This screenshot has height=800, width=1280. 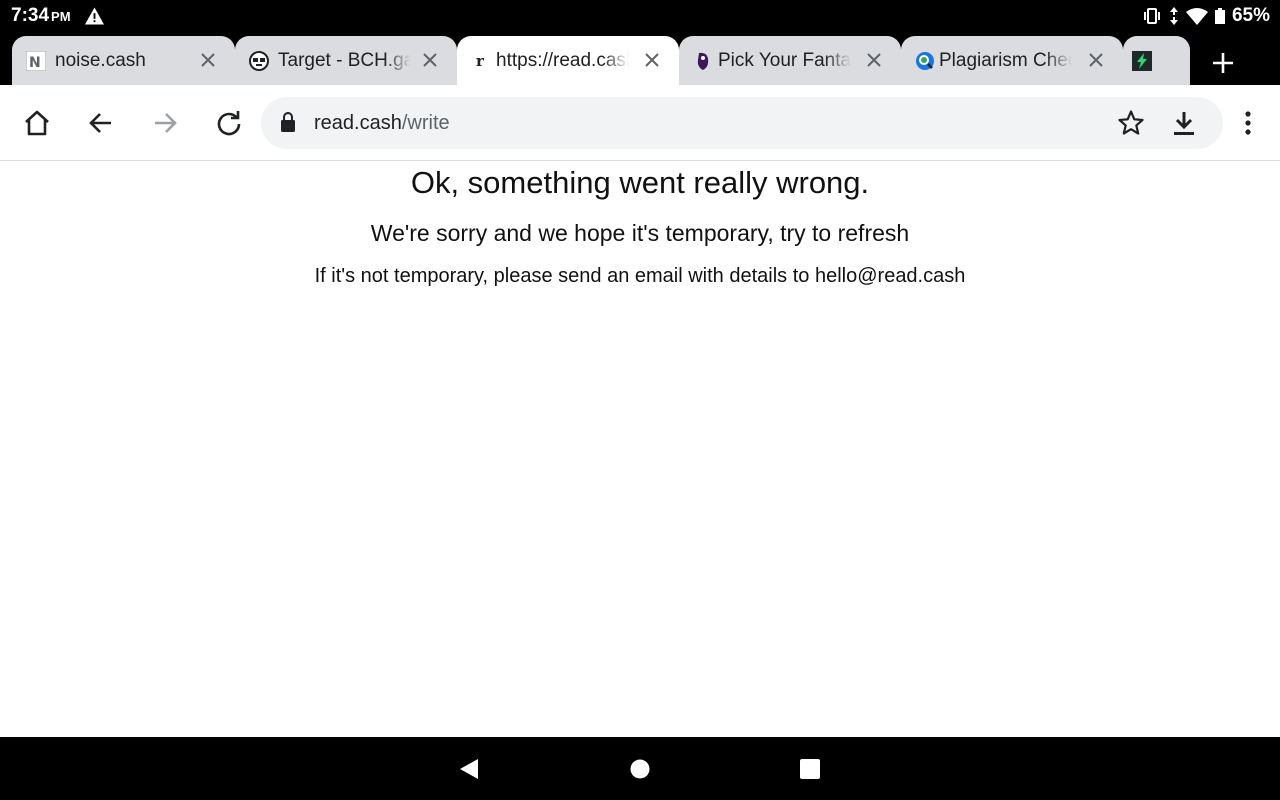 I want to click on battery-percent: 65%, so click(x=1250, y=15).